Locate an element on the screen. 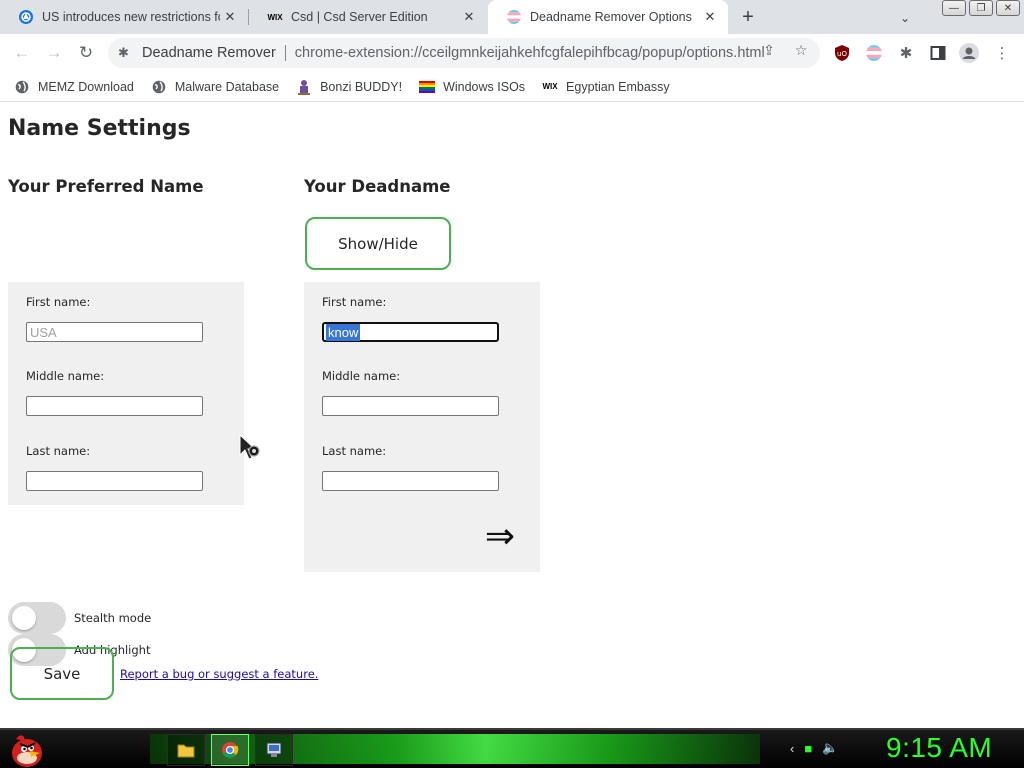  bookmark-egyptian-embassy: WIX Egyptian Embassy is located at coordinates (606, 87).